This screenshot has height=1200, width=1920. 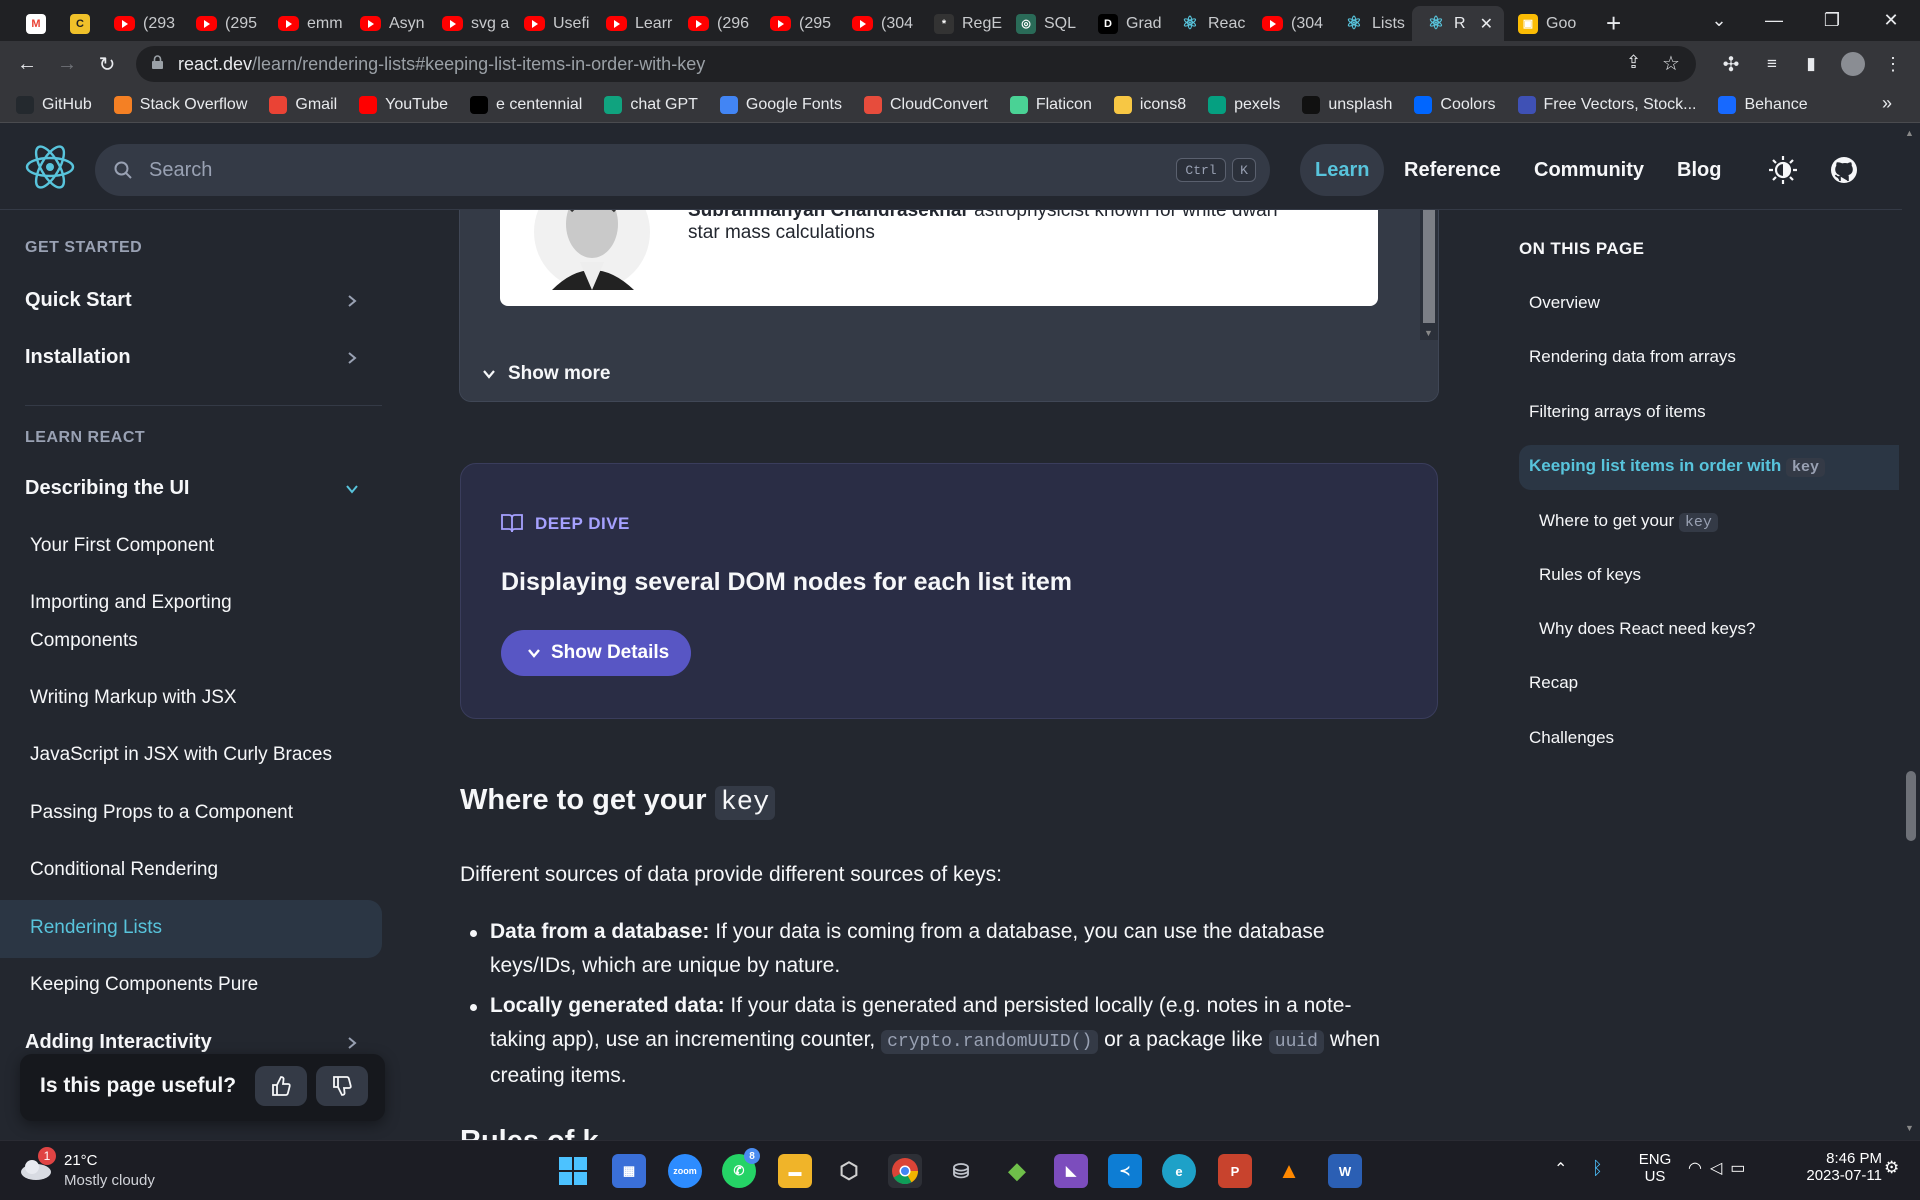 What do you see at coordinates (1655, 1168) in the screenshot?
I see `language-indicator: ENG US` at bounding box center [1655, 1168].